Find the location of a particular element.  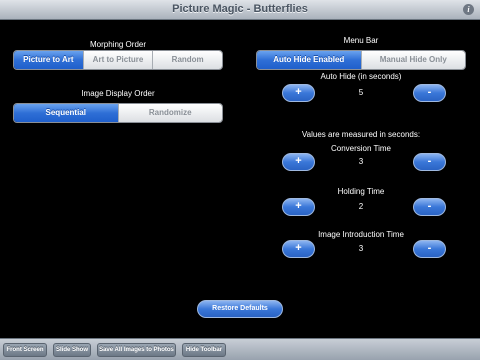

display-option-sequential: Sequential is located at coordinates (66, 113).